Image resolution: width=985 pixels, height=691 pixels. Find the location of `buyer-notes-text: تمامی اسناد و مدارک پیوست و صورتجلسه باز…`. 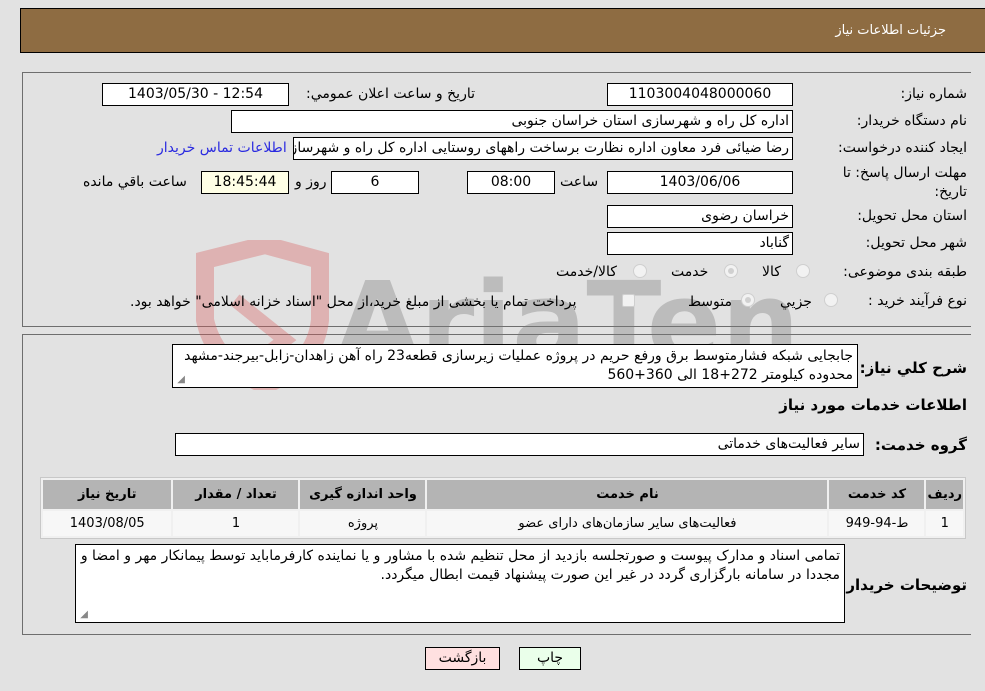

buyer-notes-text: تمامی اسناد و مدارک پیوست و صورتجلسه باز… is located at coordinates (460, 565).